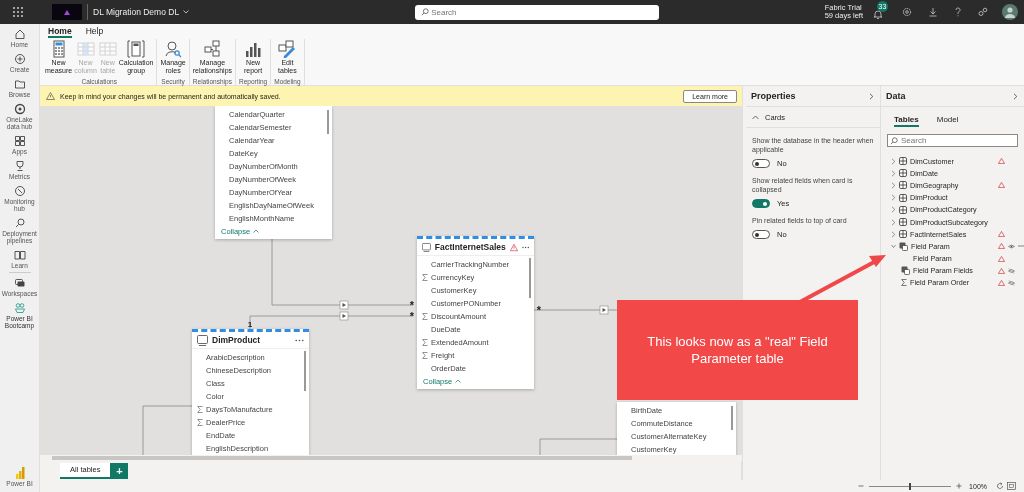  I want to click on workspaces-icon, so click(19, 283).